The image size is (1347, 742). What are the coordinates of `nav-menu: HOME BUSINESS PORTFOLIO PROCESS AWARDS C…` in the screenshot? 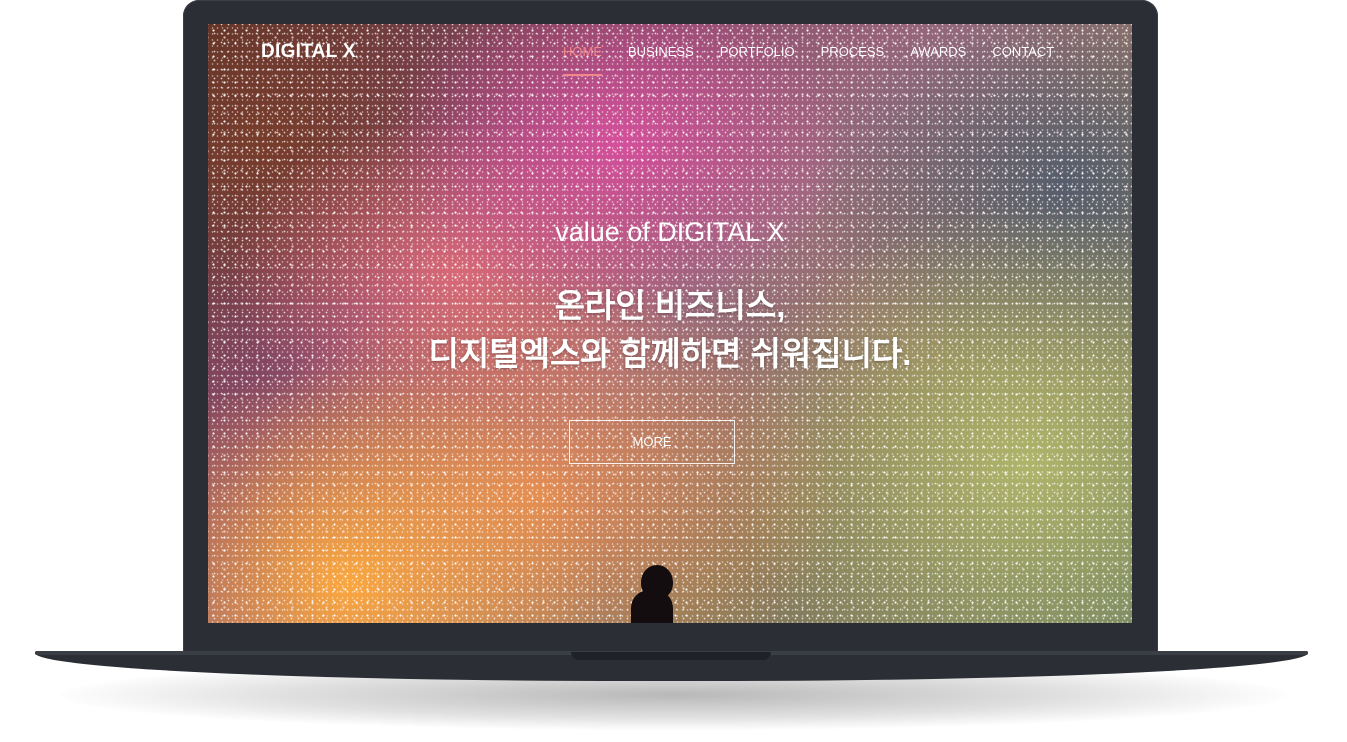 It's located at (821, 60).